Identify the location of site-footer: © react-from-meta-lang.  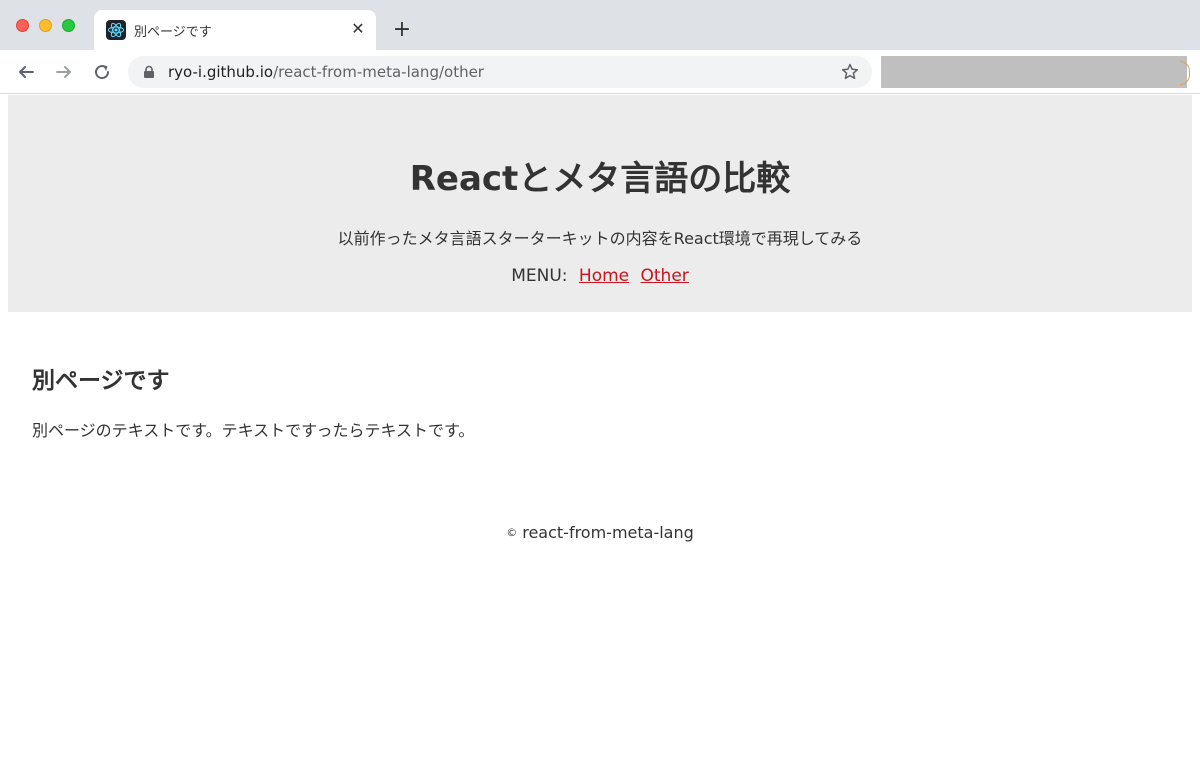
(600, 532).